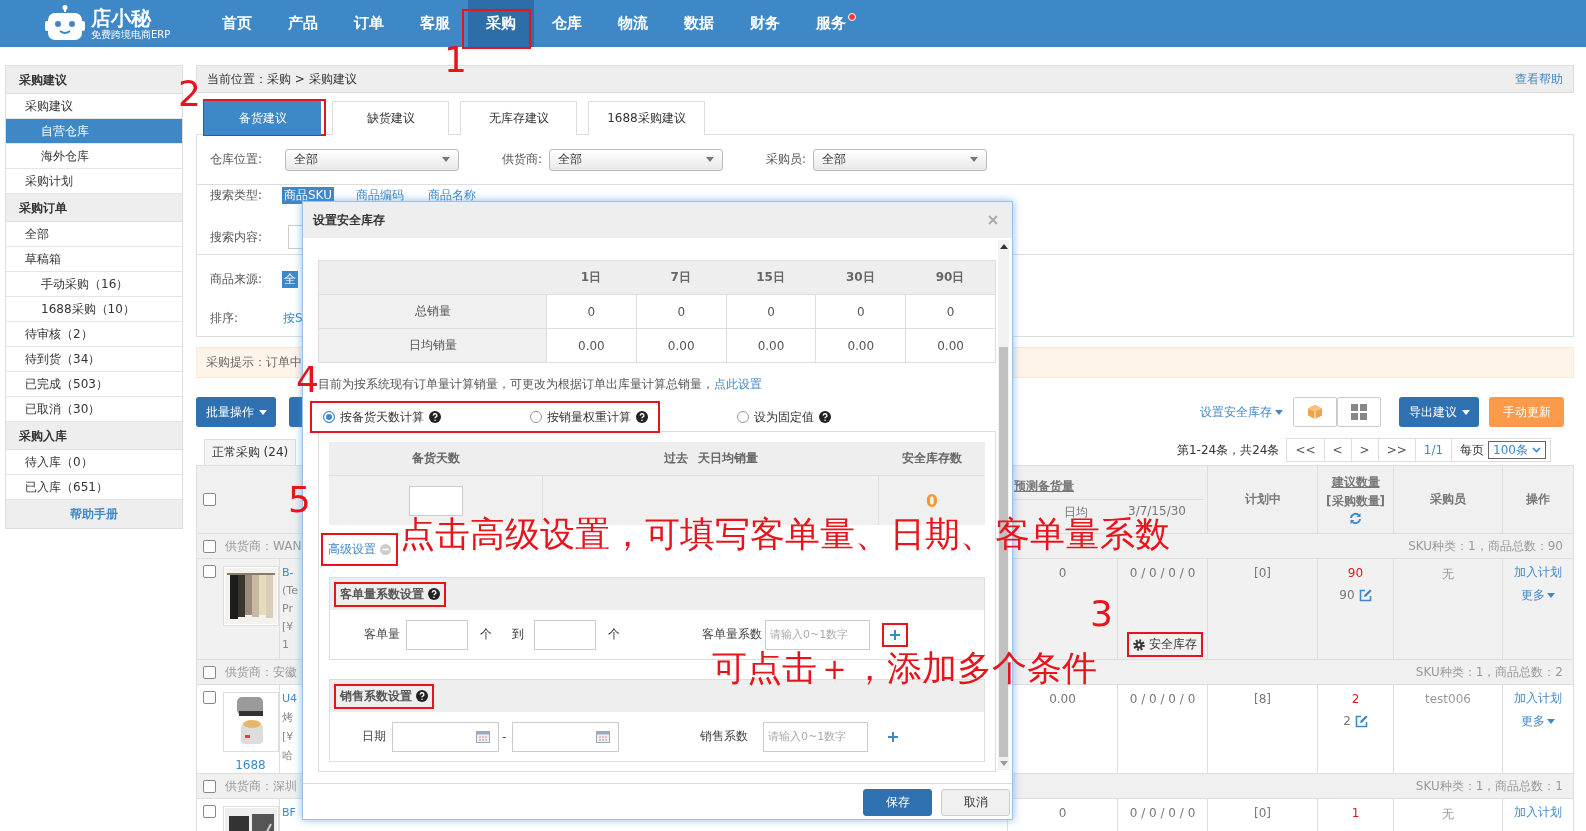 This screenshot has height=831, width=1586. I want to click on product-text: U4, so click(290, 698).